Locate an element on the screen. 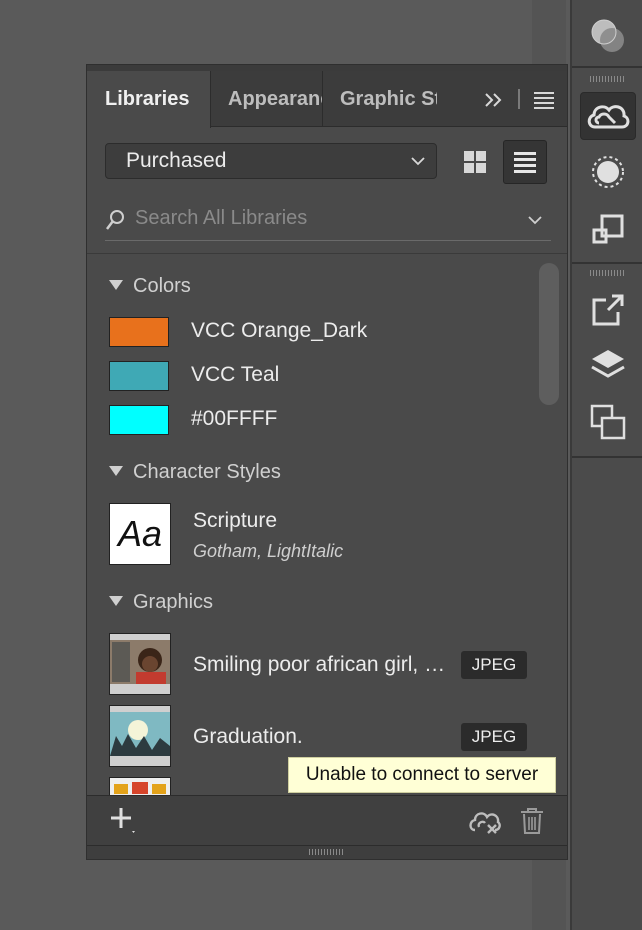 This screenshot has height=930, width=642. chevron-down-icon is located at coordinates (418, 163).